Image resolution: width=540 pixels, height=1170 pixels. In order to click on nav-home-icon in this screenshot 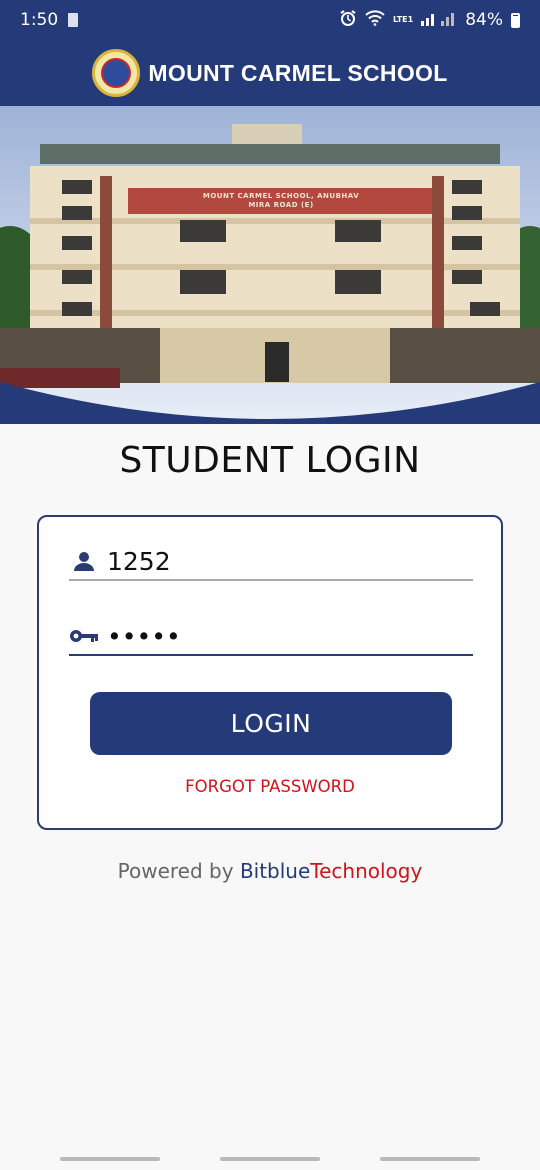, I will do `click(270, 1159)`.